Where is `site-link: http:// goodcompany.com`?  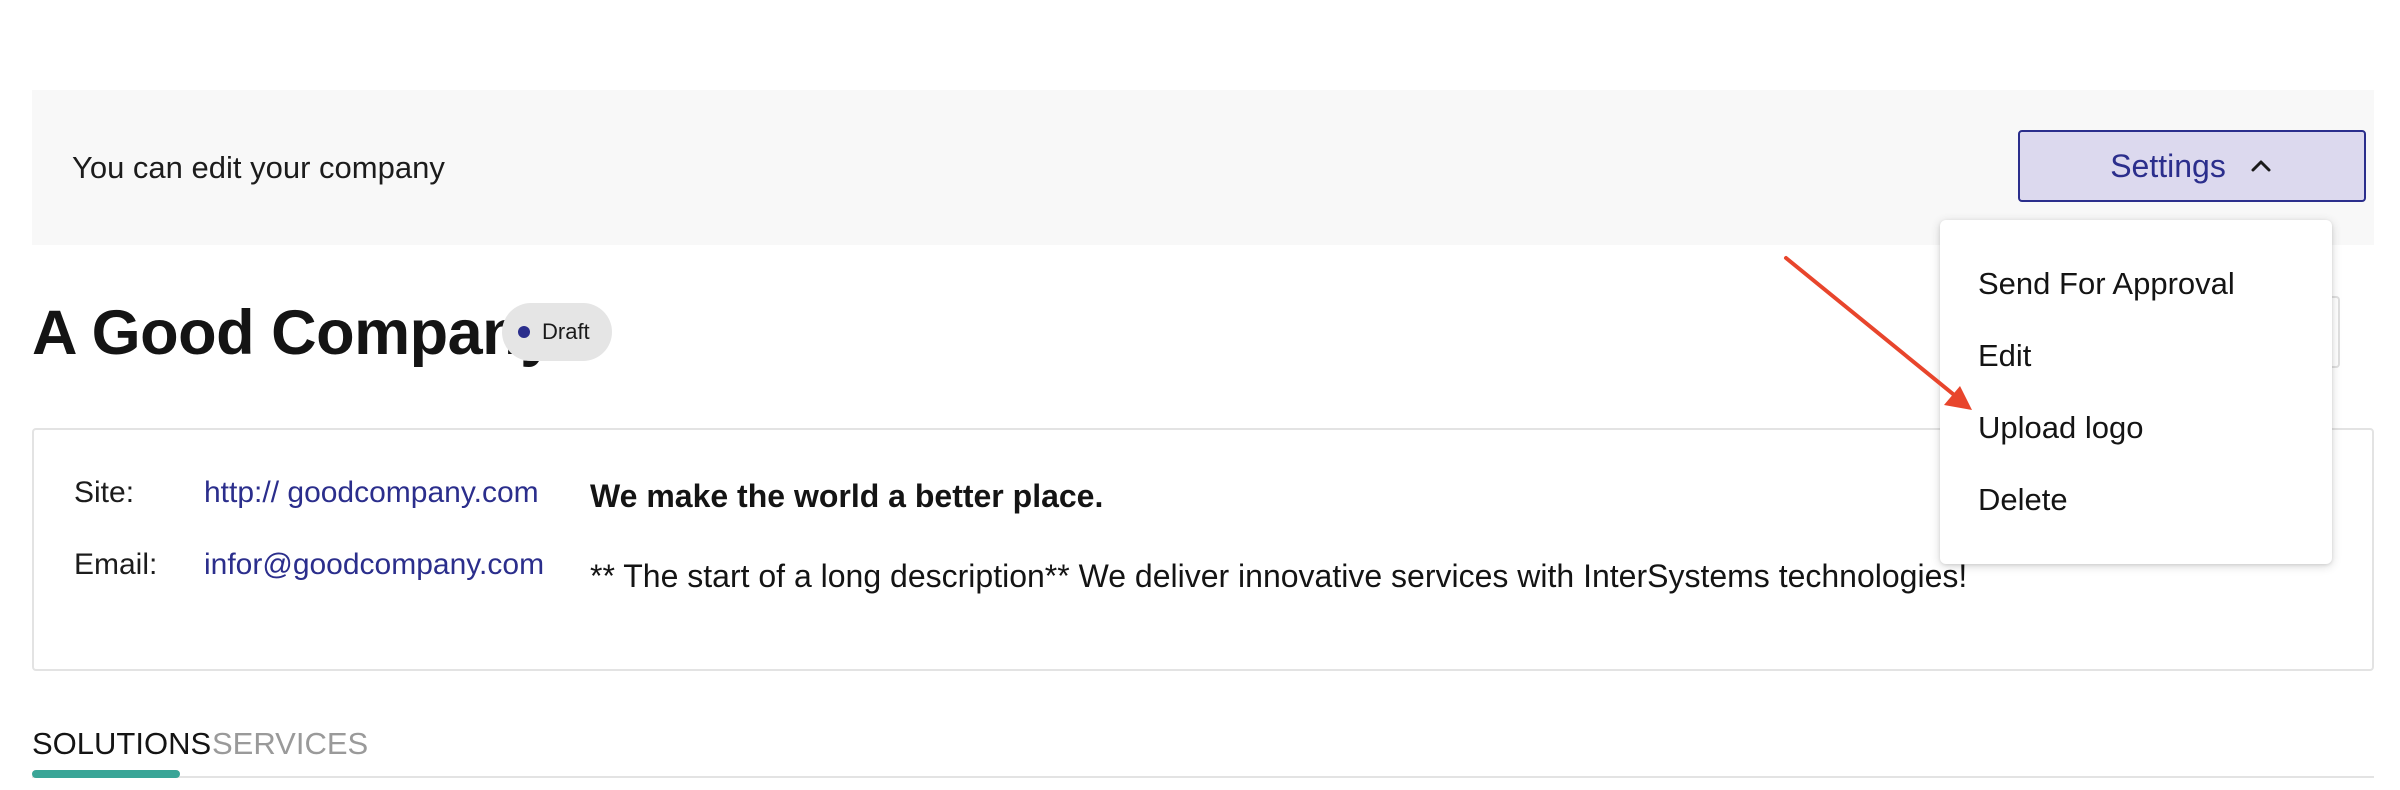
site-link: http:// goodcompany.com is located at coordinates (371, 493).